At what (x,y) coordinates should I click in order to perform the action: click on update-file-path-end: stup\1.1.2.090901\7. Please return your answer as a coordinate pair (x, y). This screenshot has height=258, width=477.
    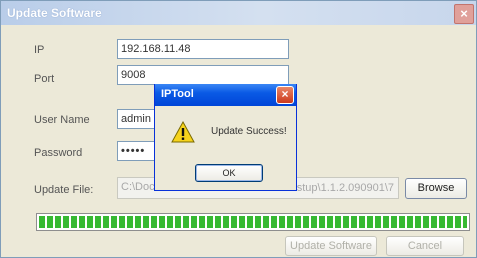
    Looking at the image, I should click on (345, 188).